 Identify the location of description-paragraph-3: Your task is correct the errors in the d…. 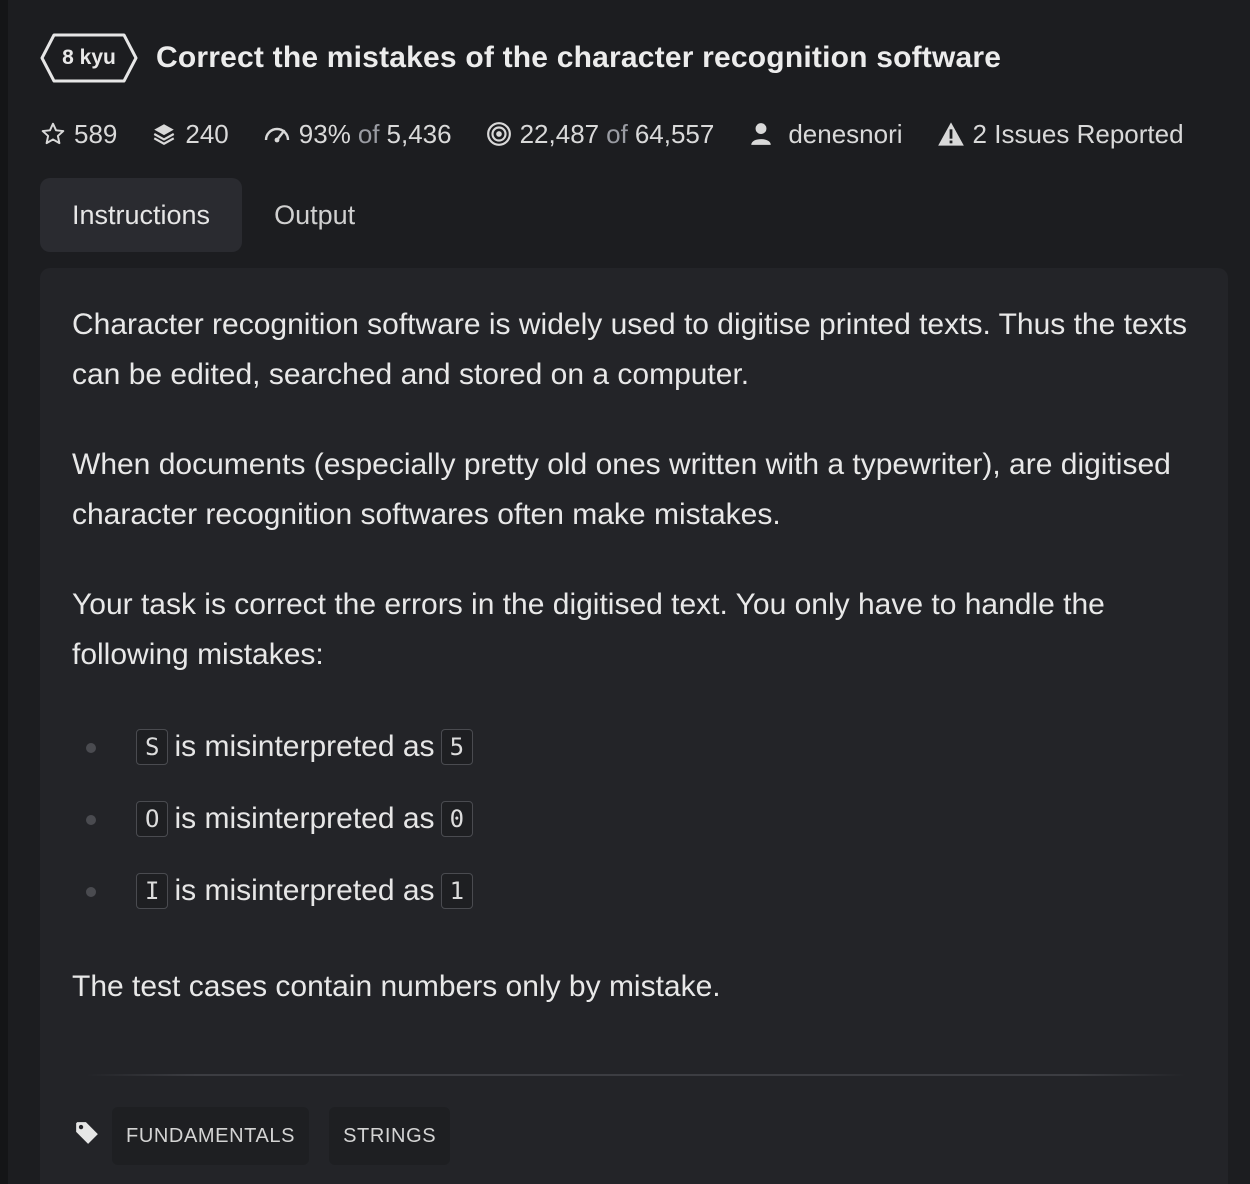
(588, 629).